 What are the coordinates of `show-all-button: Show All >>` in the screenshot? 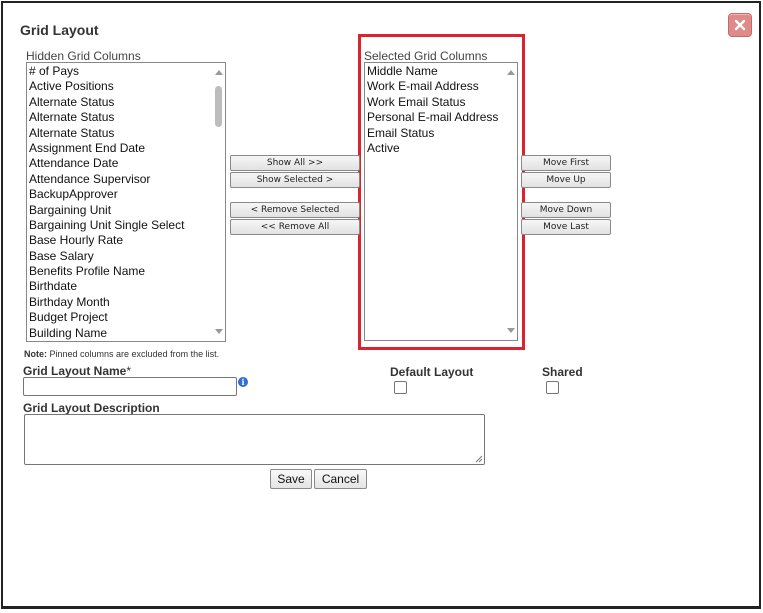 It's located at (295, 163).